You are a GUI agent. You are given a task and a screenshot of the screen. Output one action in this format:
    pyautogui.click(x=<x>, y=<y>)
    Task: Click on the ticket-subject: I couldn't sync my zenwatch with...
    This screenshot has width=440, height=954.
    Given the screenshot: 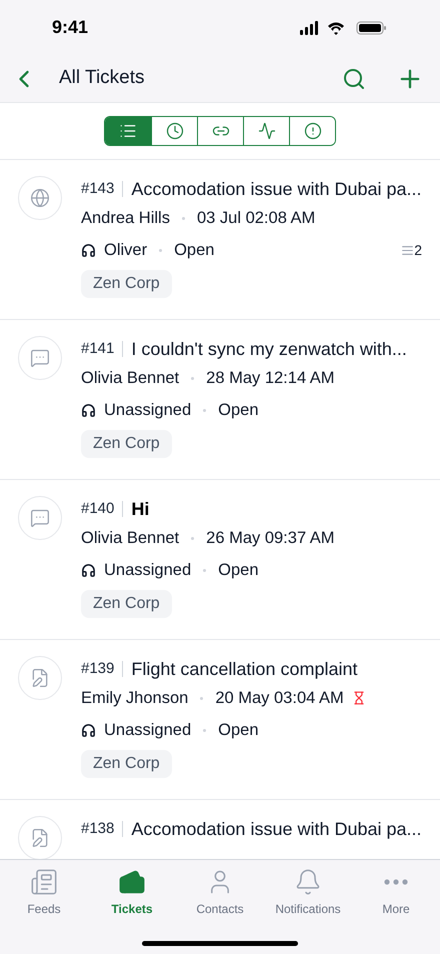 What is the action you would take?
    pyautogui.click(x=269, y=349)
    